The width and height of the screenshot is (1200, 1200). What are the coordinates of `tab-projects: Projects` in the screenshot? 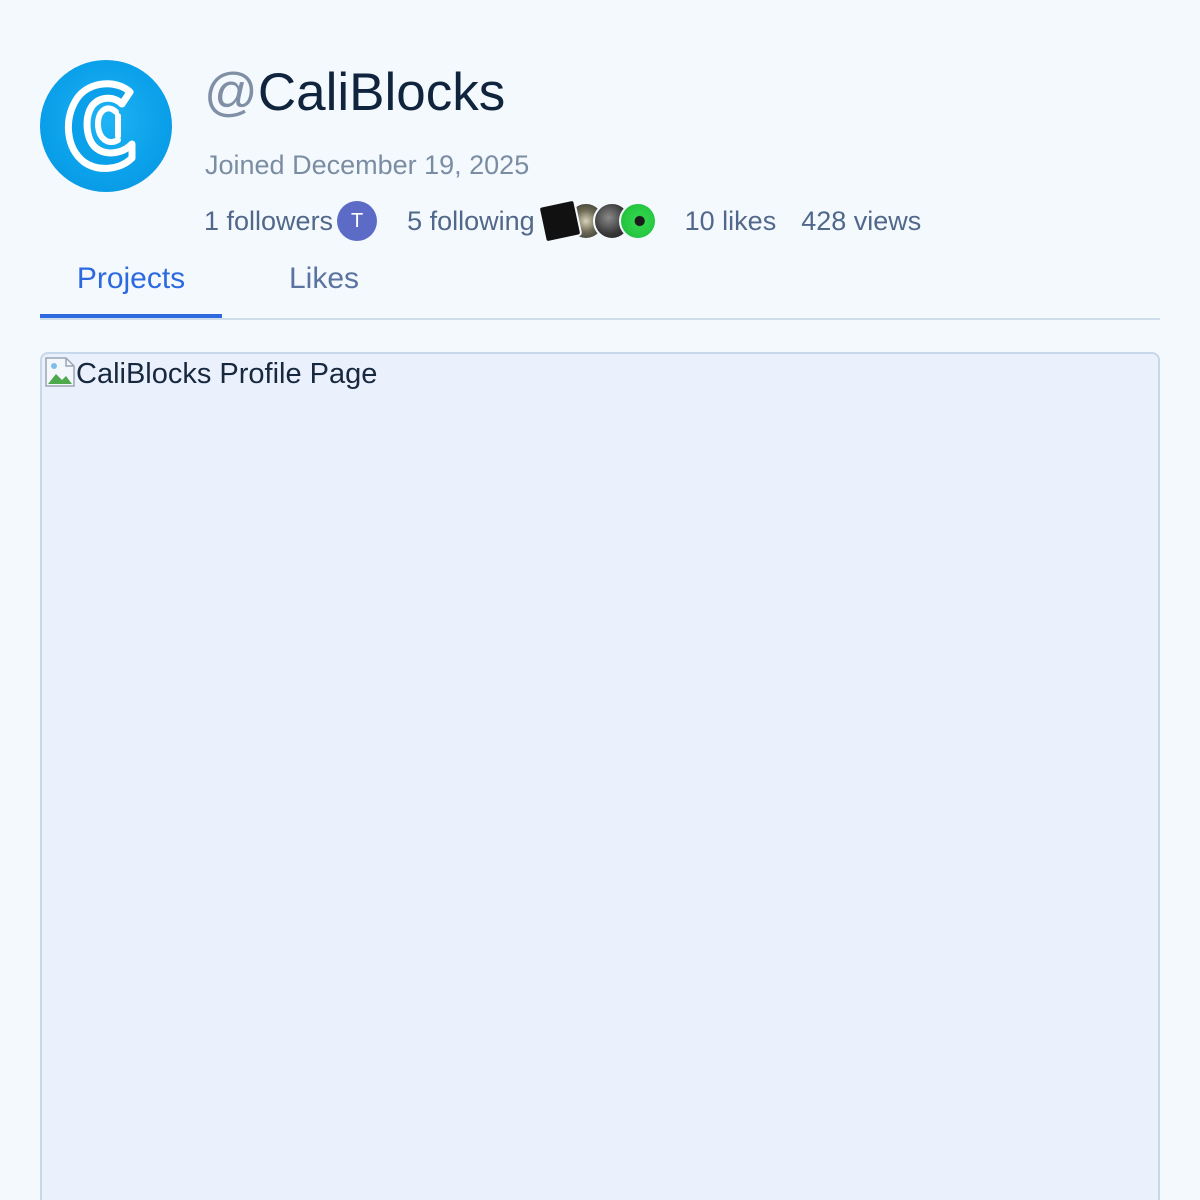 It's located at (131, 283).